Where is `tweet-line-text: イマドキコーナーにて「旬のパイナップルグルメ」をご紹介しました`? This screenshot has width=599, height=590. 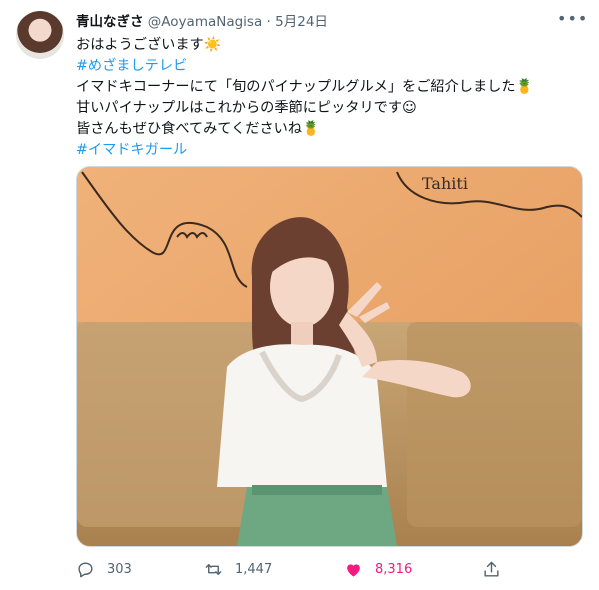
tweet-line-text: イマドキコーナーにて「旬のパイナップルグルメ」をご紹介しました is located at coordinates (296, 87).